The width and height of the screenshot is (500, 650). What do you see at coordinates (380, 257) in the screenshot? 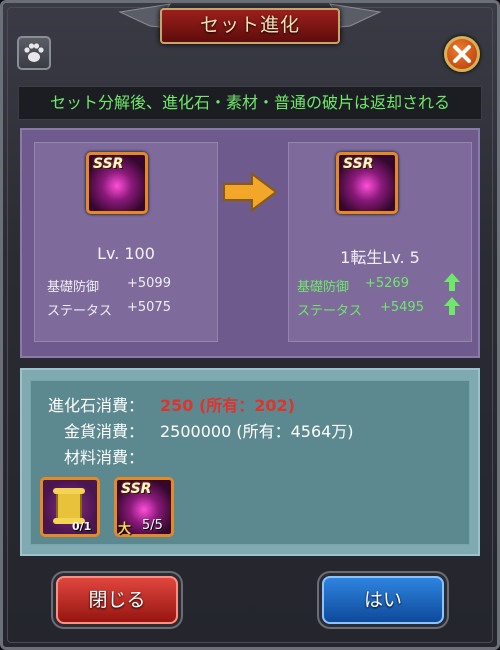
I see `evolved-level: 1転生Lv. 5` at bounding box center [380, 257].